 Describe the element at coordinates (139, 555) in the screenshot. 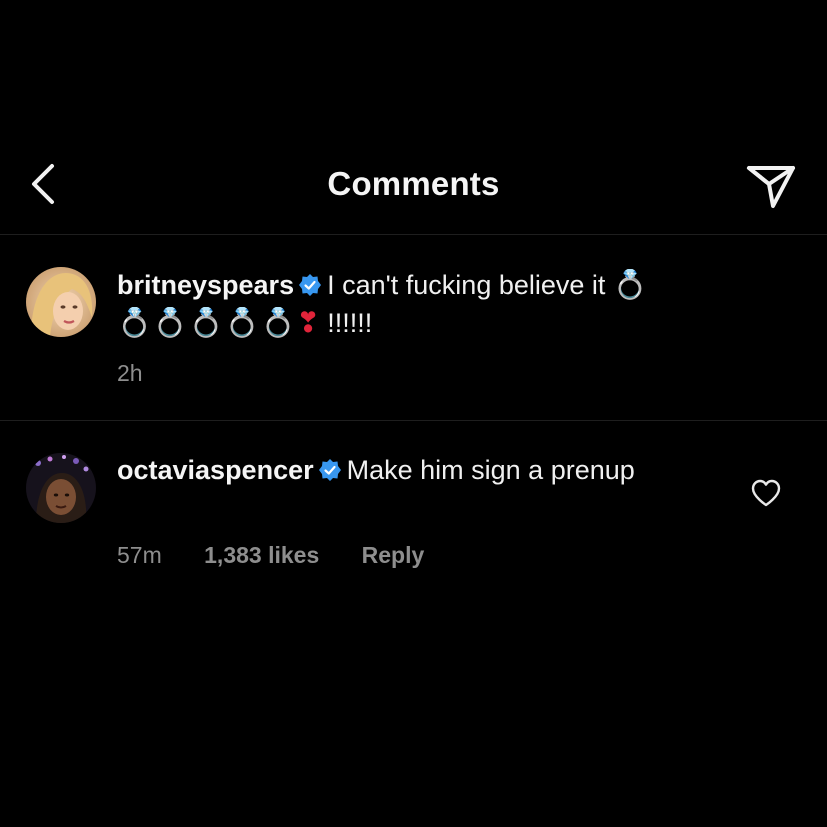

I see `timestamp: 57m` at that location.